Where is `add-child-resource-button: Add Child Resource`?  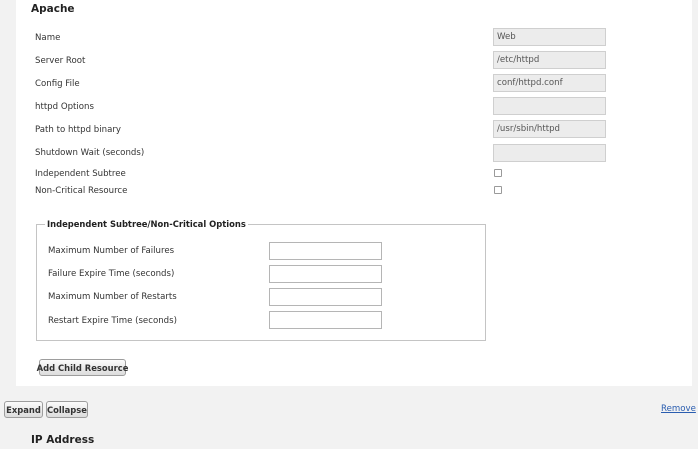
add-child-resource-button: Add Child Resource is located at coordinates (82, 367).